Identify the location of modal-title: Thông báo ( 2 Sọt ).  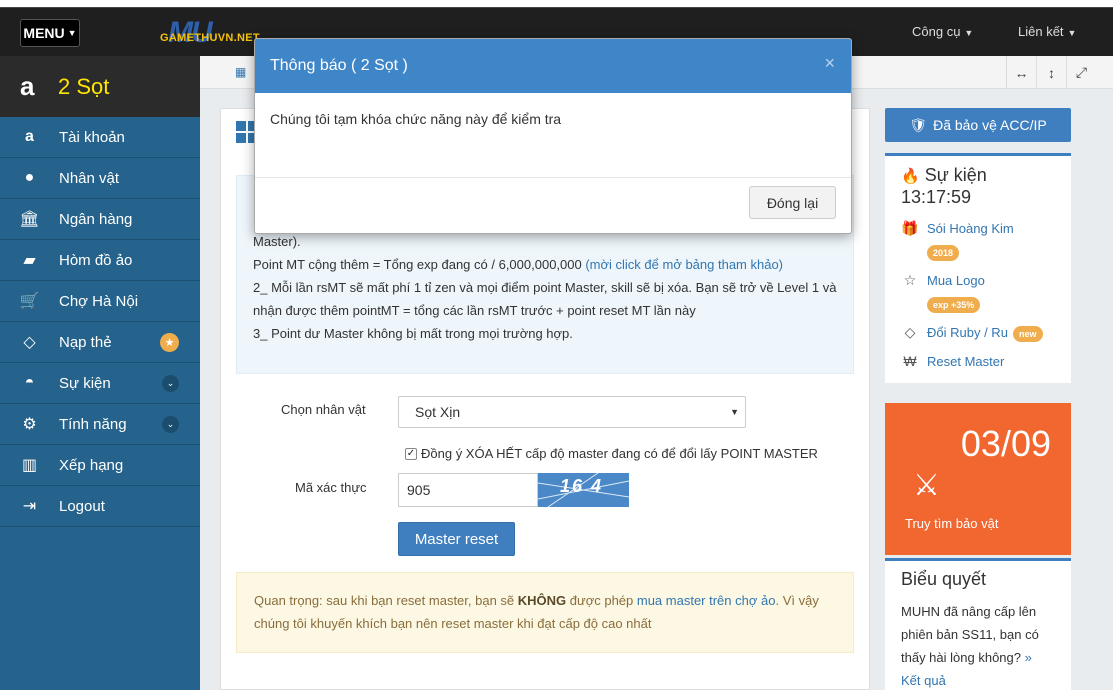
(339, 65).